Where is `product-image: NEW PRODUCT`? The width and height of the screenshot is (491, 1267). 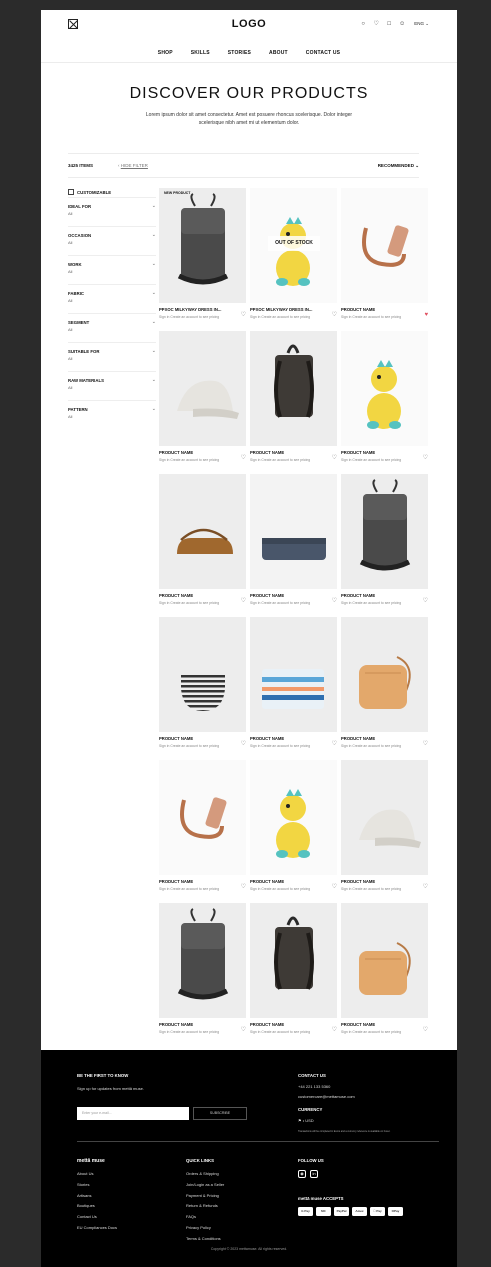 product-image: NEW PRODUCT is located at coordinates (202, 245).